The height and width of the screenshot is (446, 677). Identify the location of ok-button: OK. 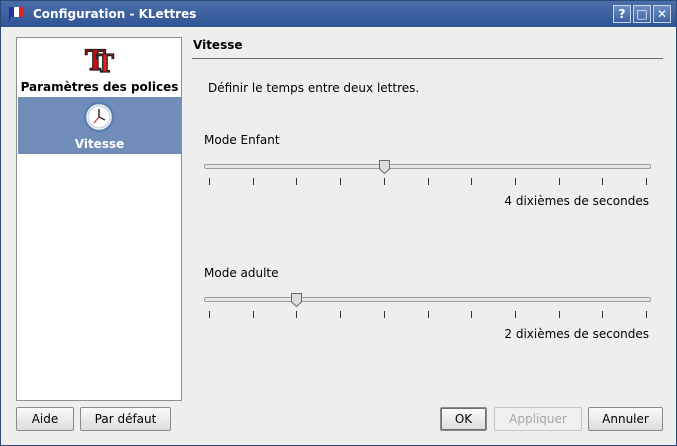
(463, 419).